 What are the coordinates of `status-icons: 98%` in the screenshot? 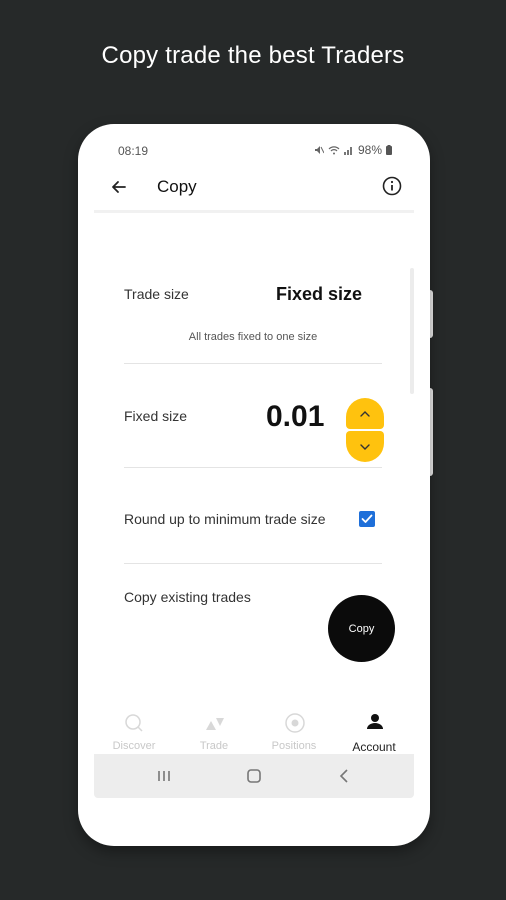 It's located at (353, 150).